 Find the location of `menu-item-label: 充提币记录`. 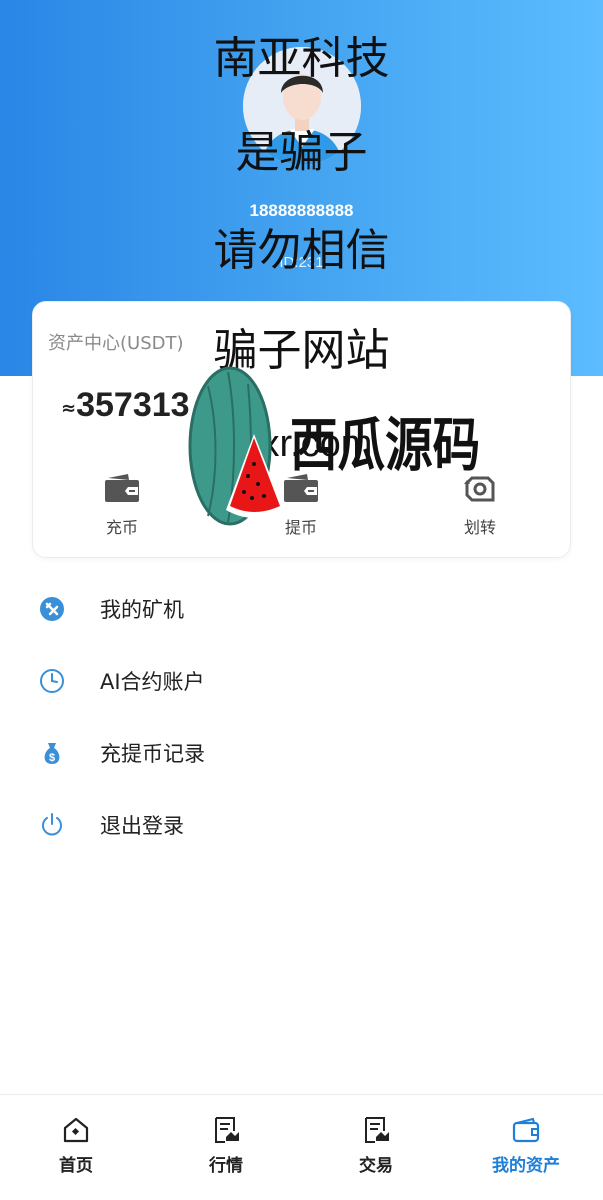

menu-item-label: 充提币记录 is located at coordinates (152, 754).